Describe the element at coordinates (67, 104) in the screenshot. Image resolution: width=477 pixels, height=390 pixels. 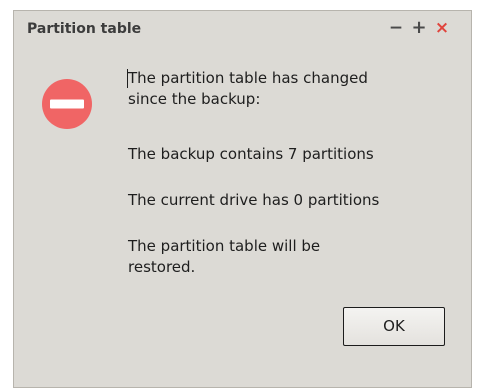
I see `error-stop-icon` at that location.